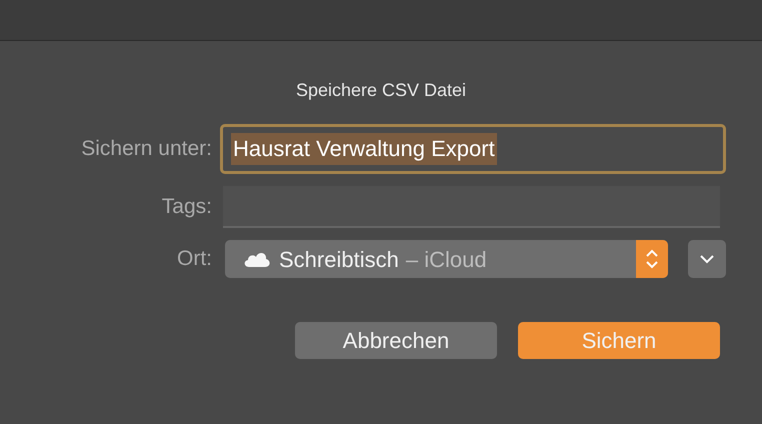  What do you see at coordinates (652, 259) in the screenshot?
I see `stepper-icon` at bounding box center [652, 259].